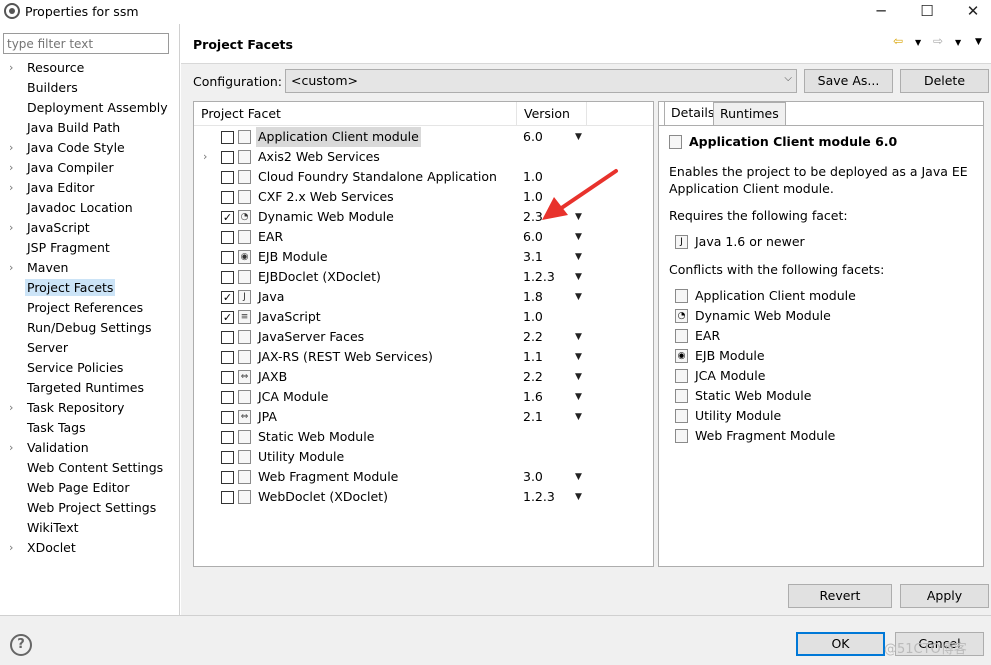 The height and width of the screenshot is (665, 991). Describe the element at coordinates (533, 297) in the screenshot. I see `facet-version: 1.8` at that location.